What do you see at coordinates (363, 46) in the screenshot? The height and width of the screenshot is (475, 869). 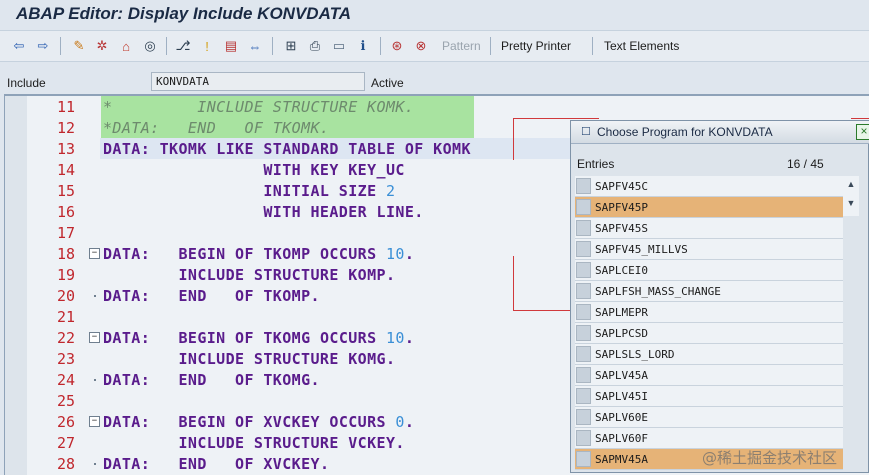 I see `info-icon: ℹ` at bounding box center [363, 46].